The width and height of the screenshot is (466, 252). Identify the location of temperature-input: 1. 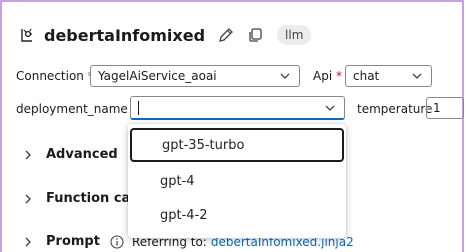
(445, 108).